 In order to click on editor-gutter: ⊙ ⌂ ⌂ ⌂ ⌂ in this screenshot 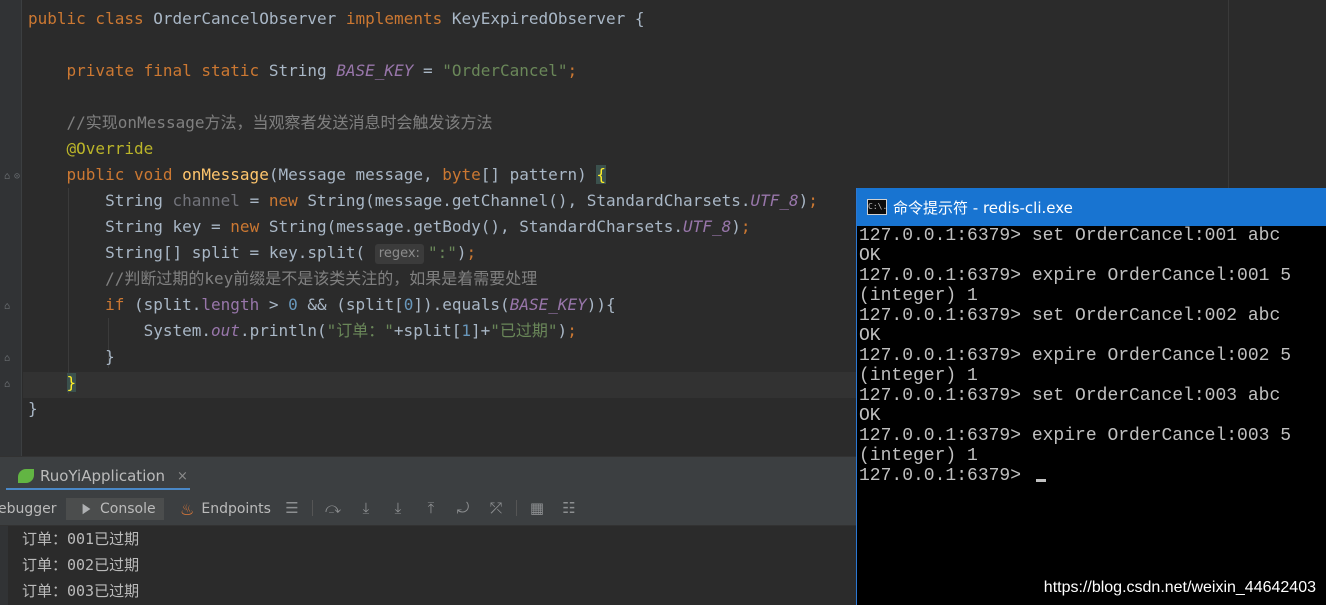, I will do `click(11, 228)`.